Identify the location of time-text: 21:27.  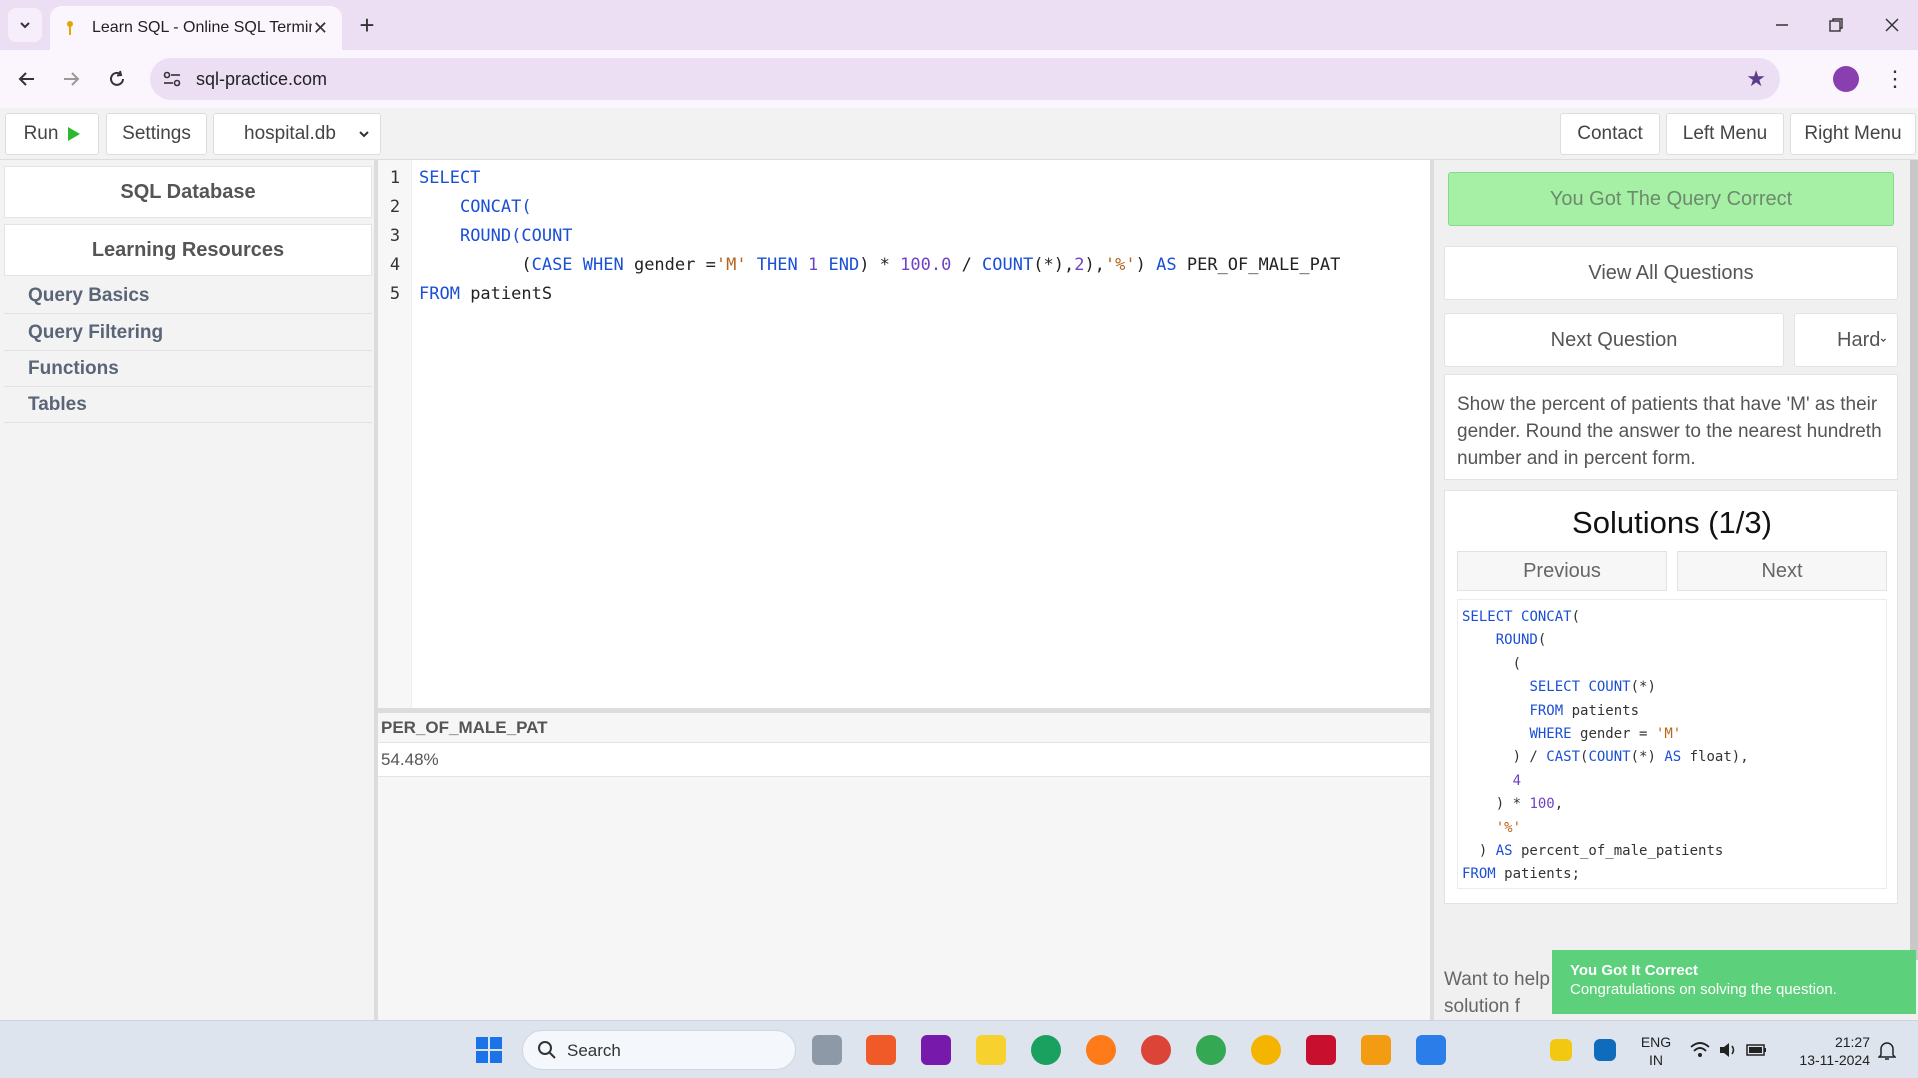
(1852, 1042).